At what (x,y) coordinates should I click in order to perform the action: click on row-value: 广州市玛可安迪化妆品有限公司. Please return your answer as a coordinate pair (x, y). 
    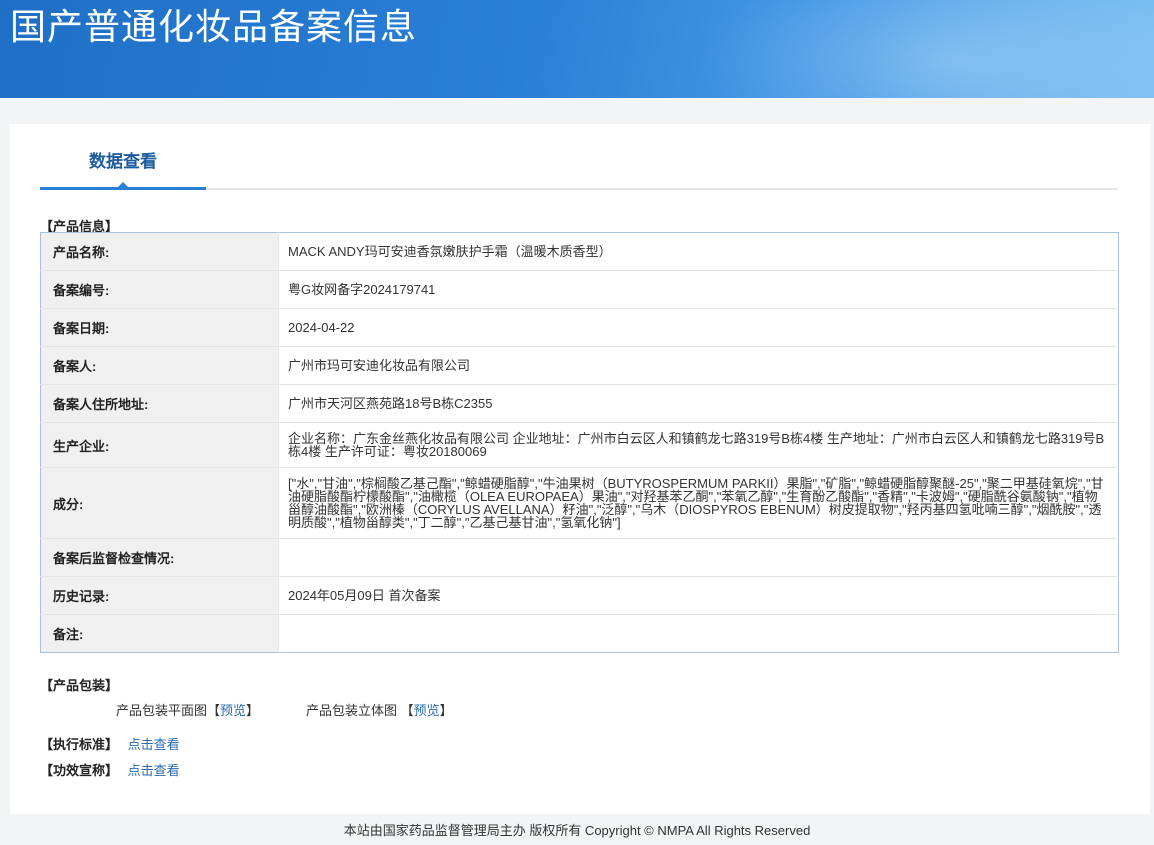
    Looking at the image, I should click on (698, 365).